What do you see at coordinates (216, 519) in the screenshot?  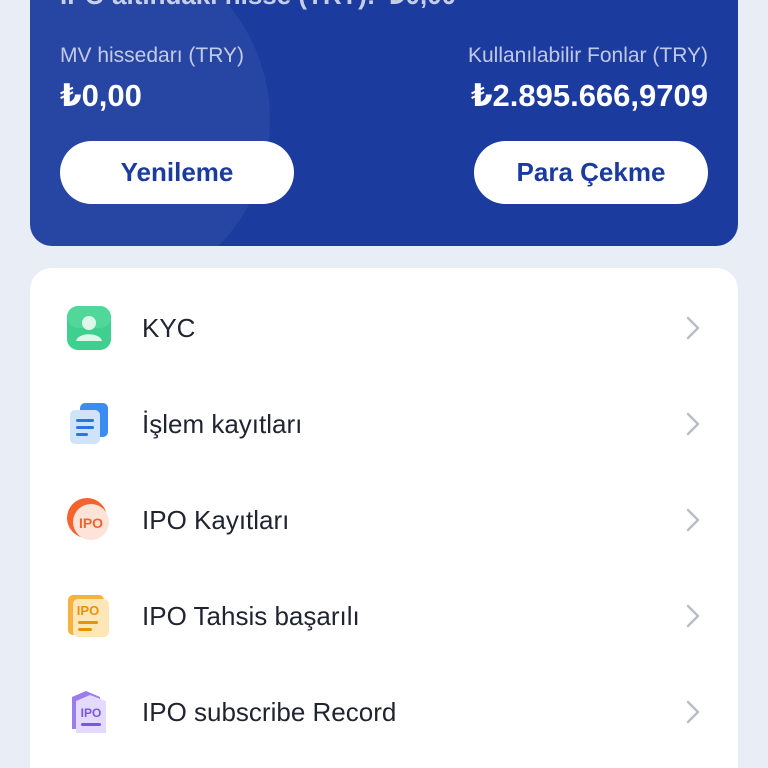 I see `menu-item-label: IPO Kayıtları` at bounding box center [216, 519].